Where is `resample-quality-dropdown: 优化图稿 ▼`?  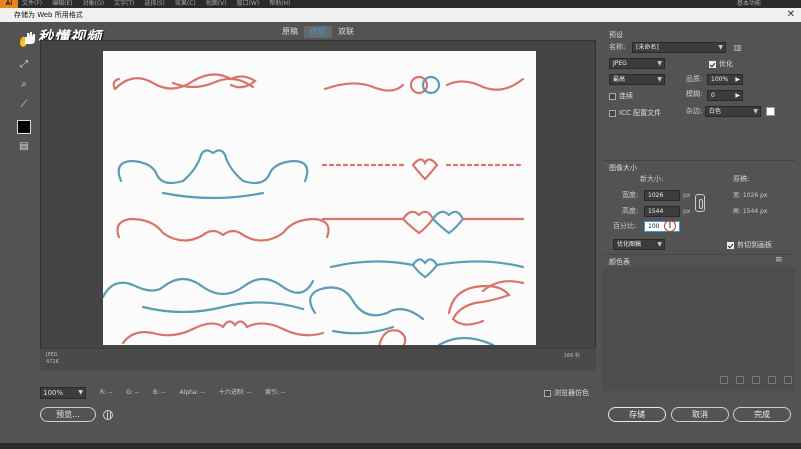
resample-quality-dropdown: 优化图稿 ▼ is located at coordinates (639, 244).